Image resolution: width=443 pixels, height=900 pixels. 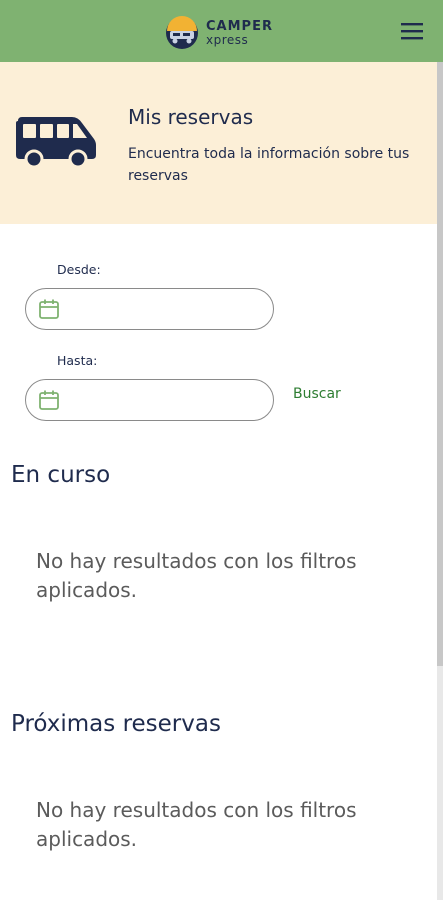 I want to click on search-button: Buscar, so click(x=317, y=394).